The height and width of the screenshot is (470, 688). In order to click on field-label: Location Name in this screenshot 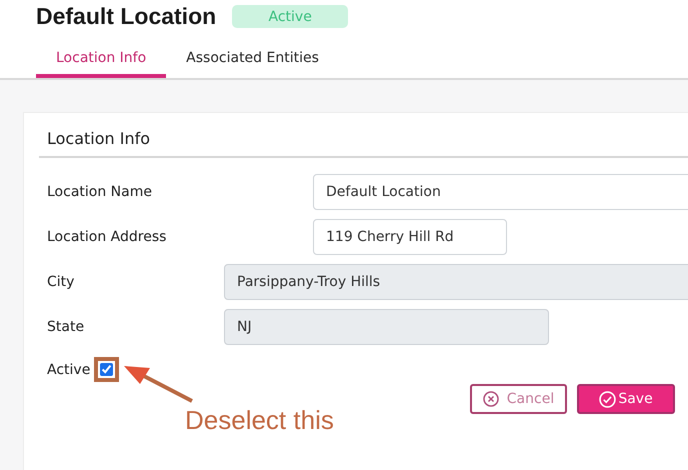, I will do `click(100, 192)`.